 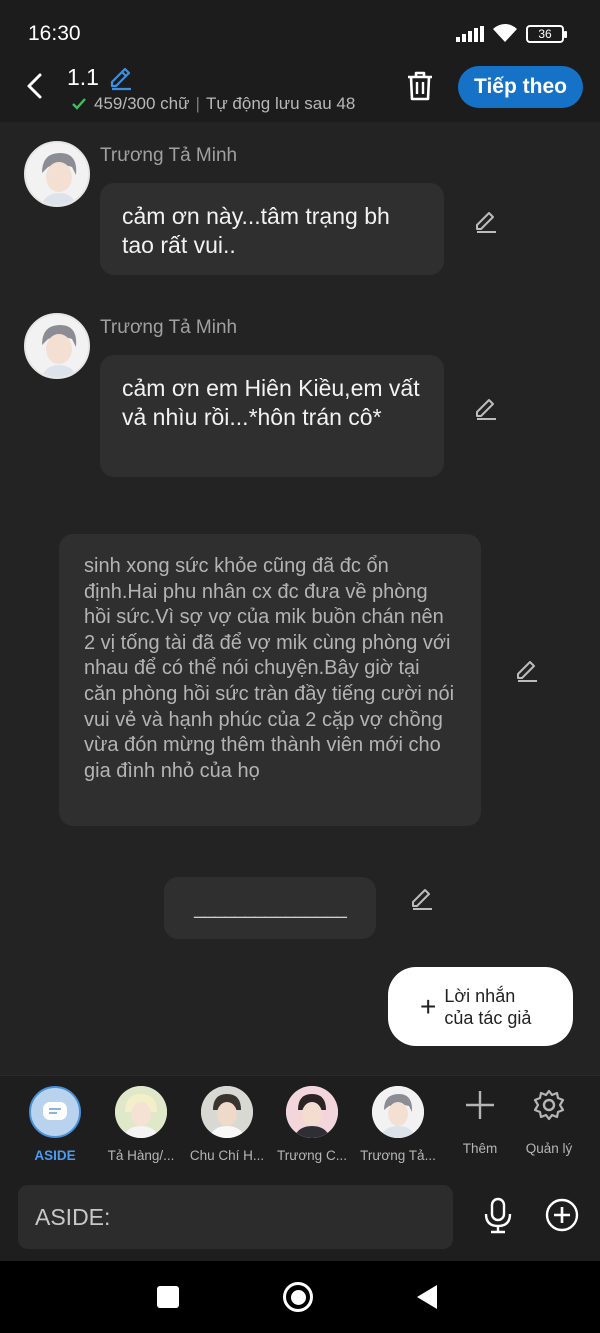 I want to click on plus-icon: +, so click(x=428, y=1006).